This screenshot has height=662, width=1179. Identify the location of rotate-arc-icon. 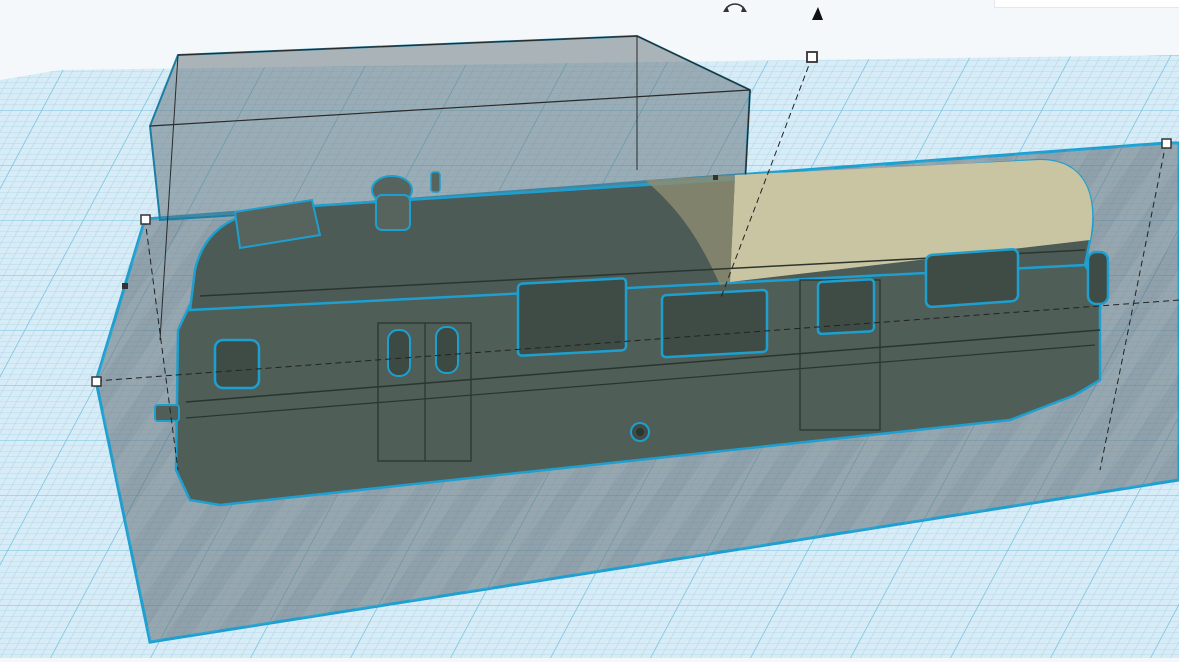
(735, 7).